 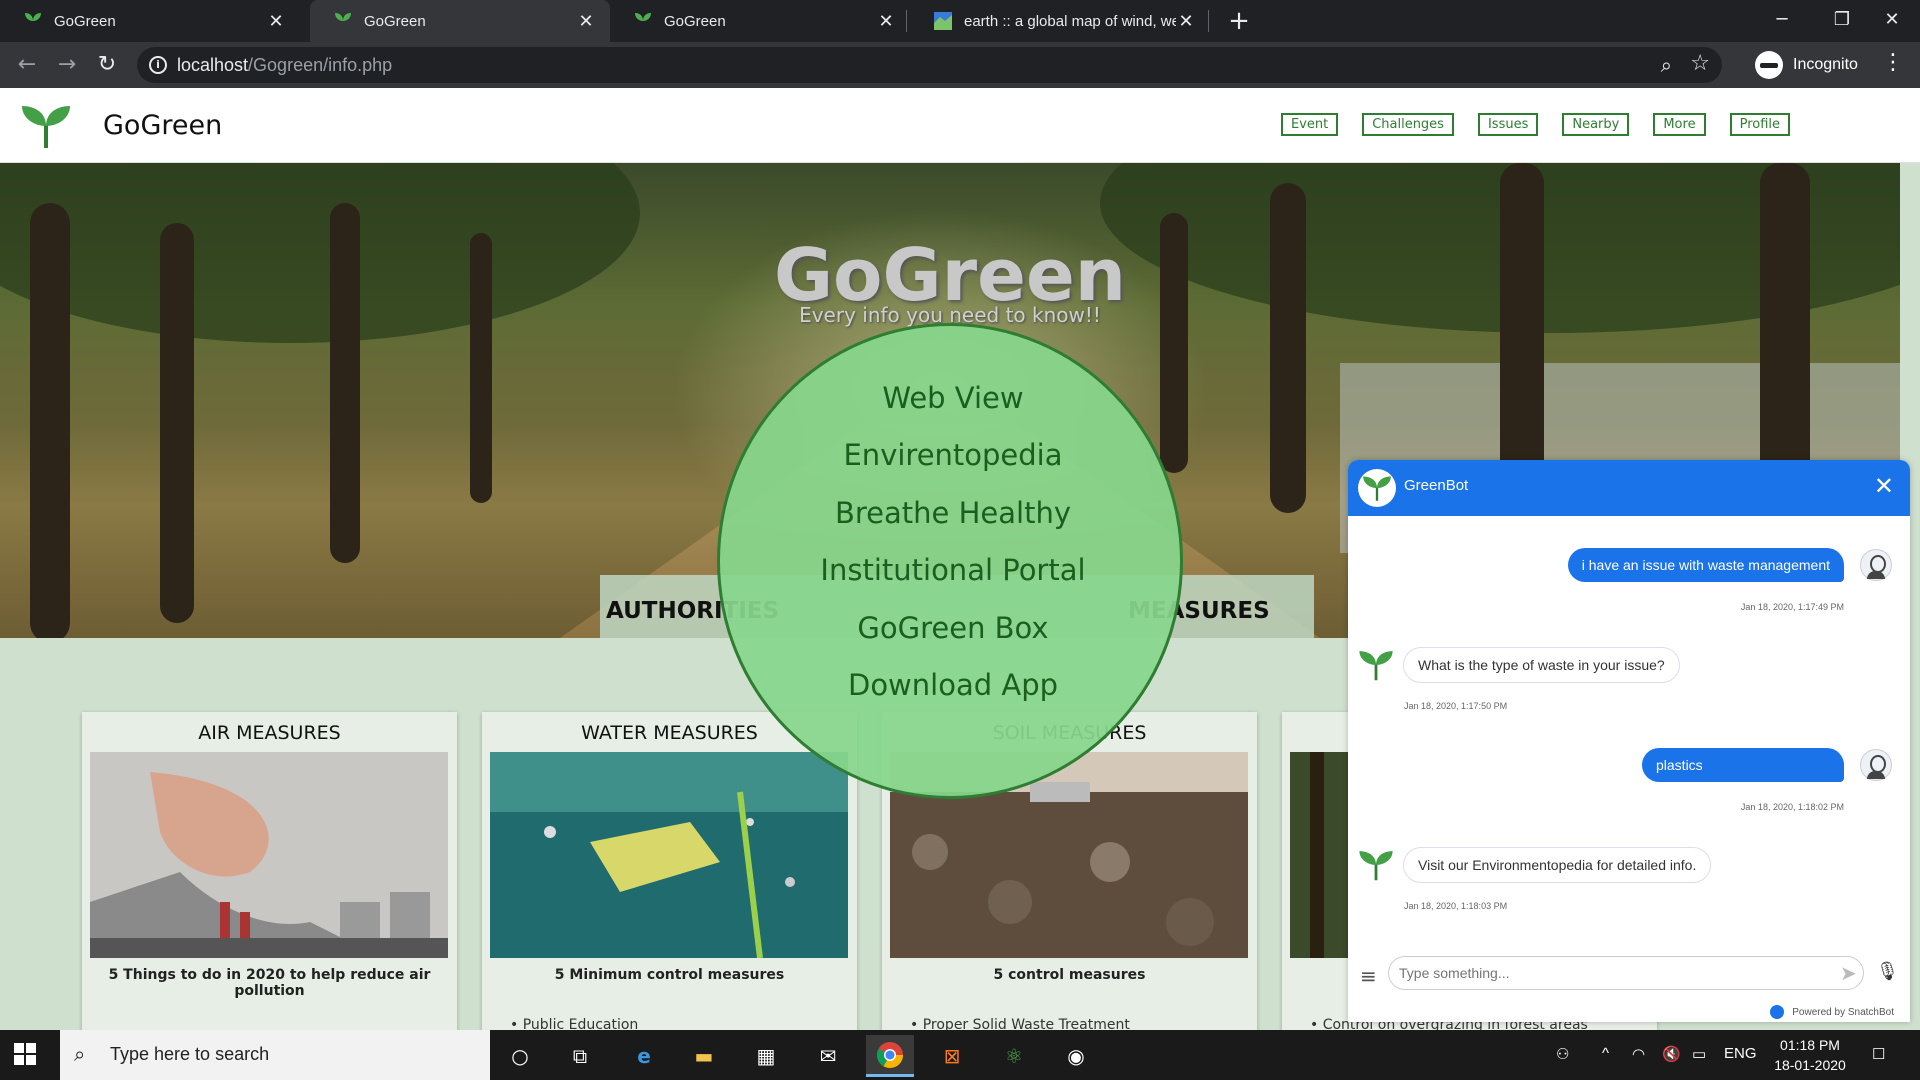 What do you see at coordinates (1069, 975) in the screenshot?
I see `card-description: 5 control measures` at bounding box center [1069, 975].